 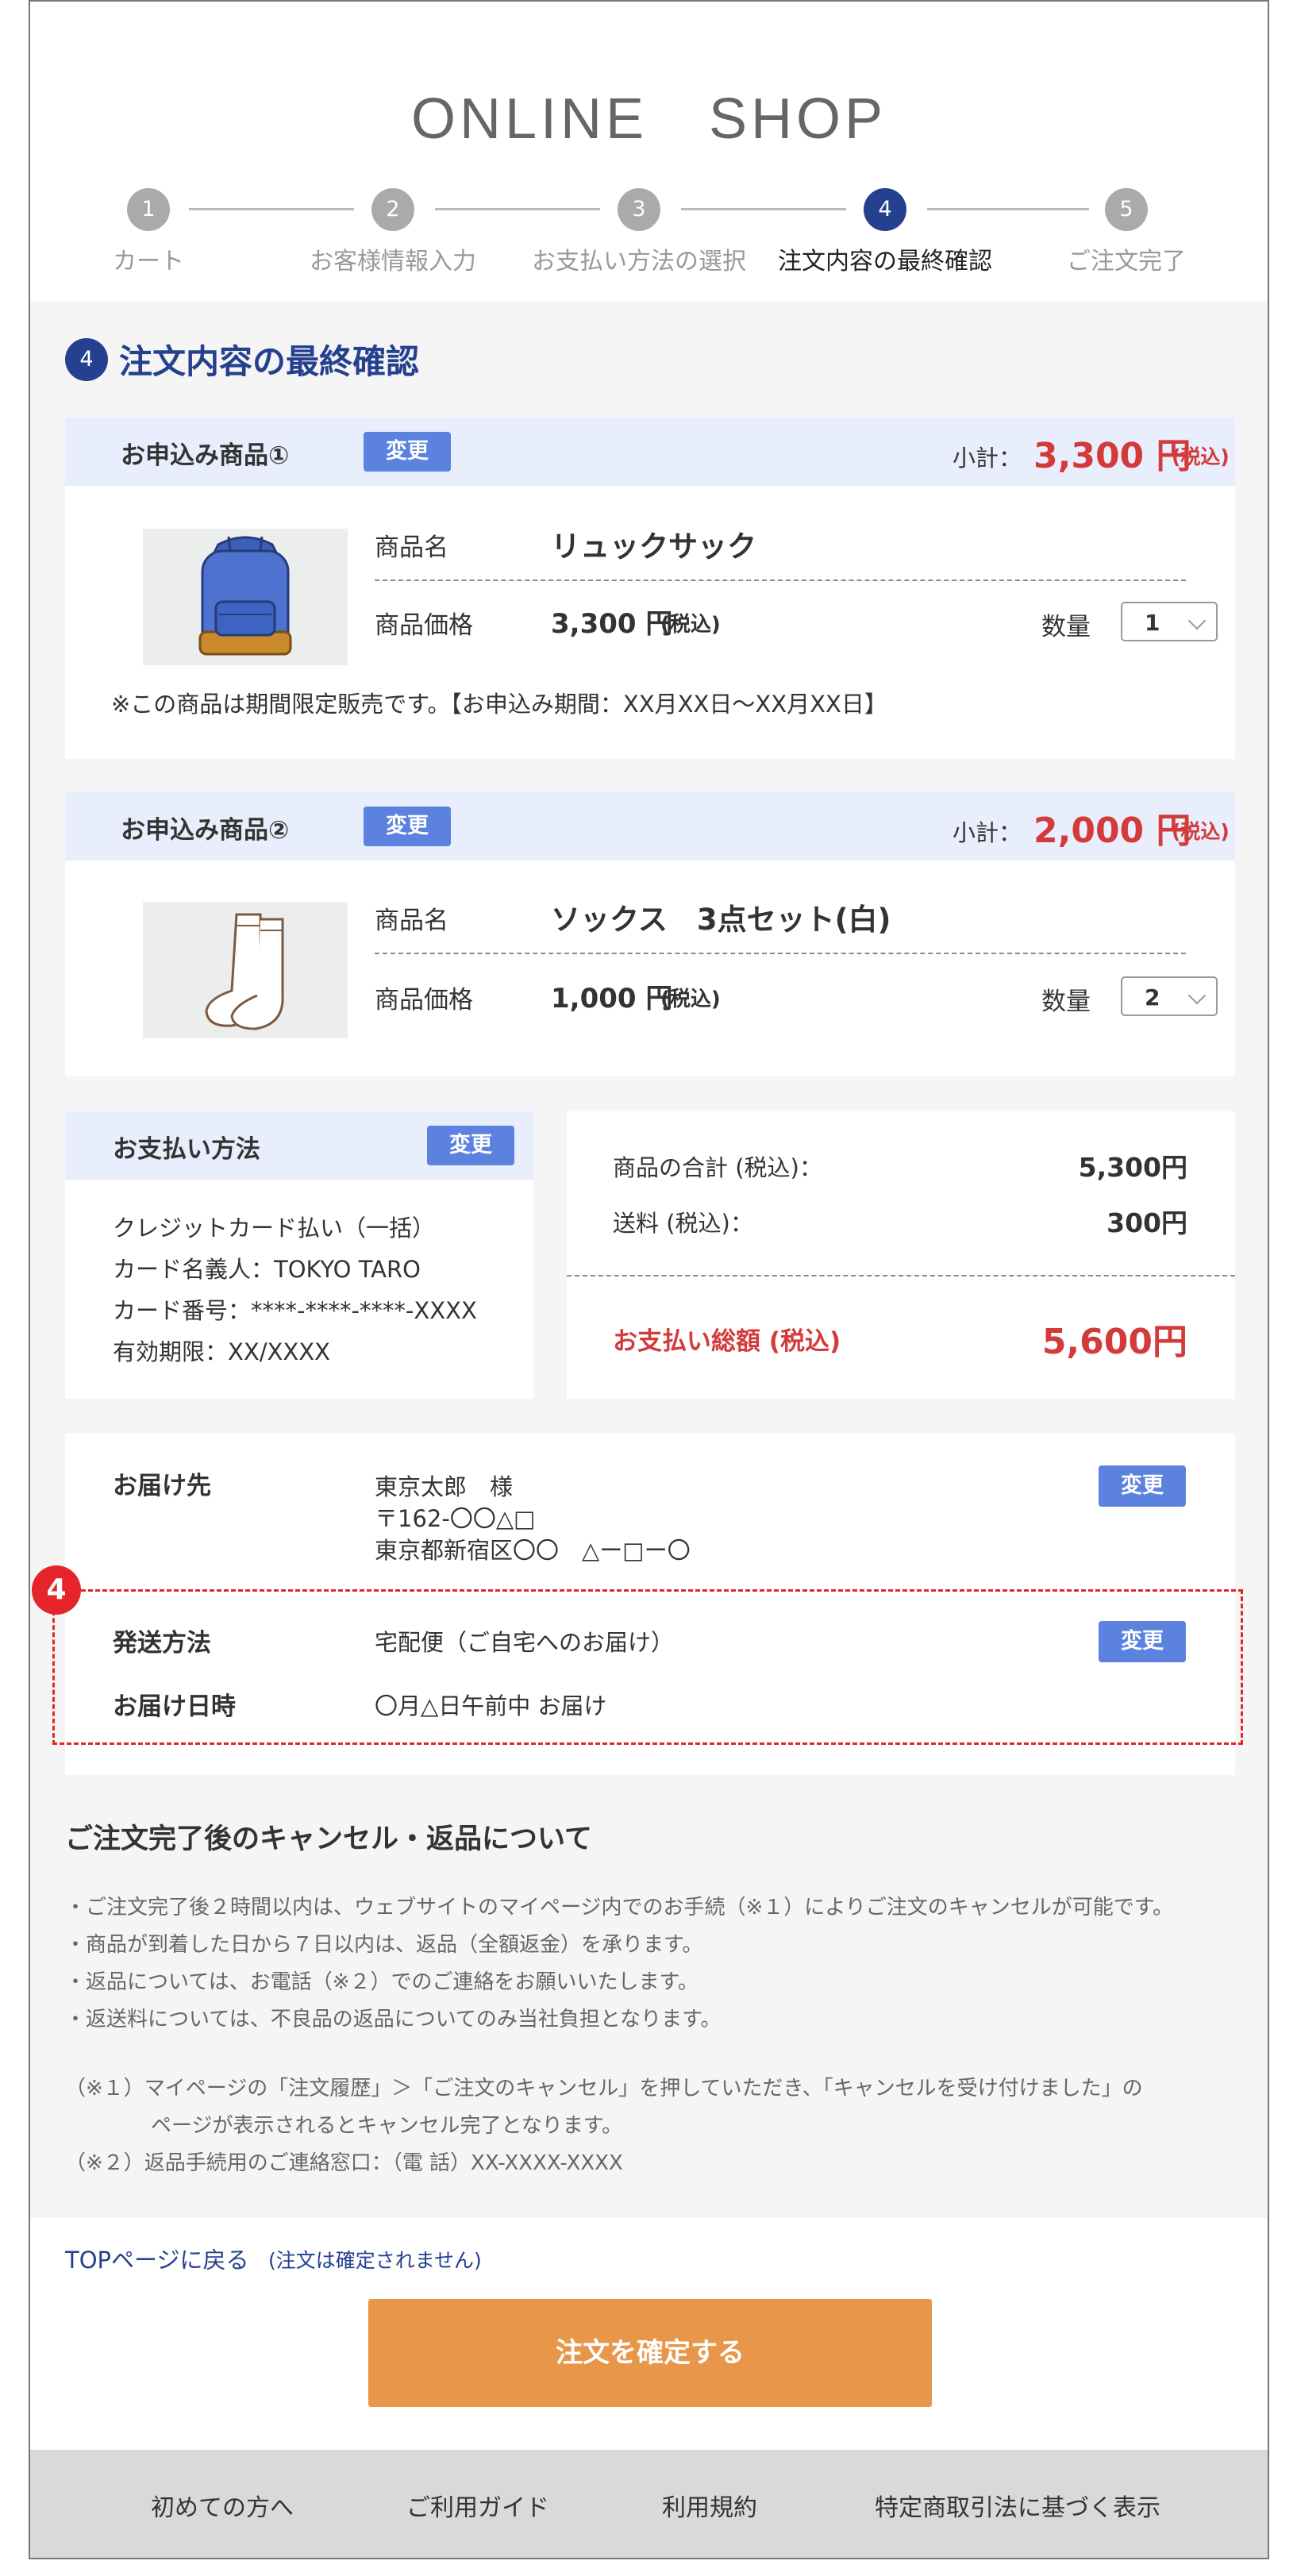 I want to click on annotation-marker: 4, so click(x=57, y=1590).